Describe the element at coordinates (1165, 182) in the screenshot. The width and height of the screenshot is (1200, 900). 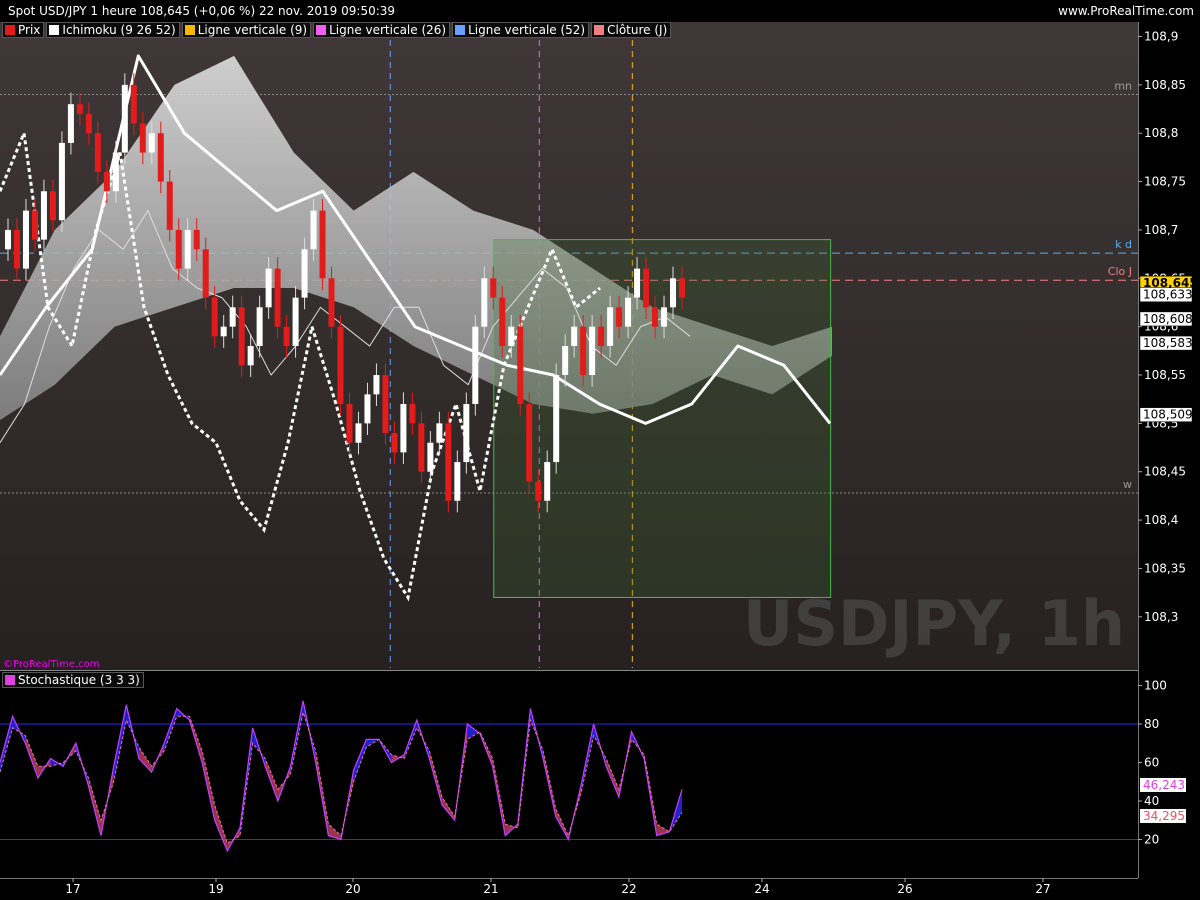
I see `price-tick-label: 108,75` at that location.